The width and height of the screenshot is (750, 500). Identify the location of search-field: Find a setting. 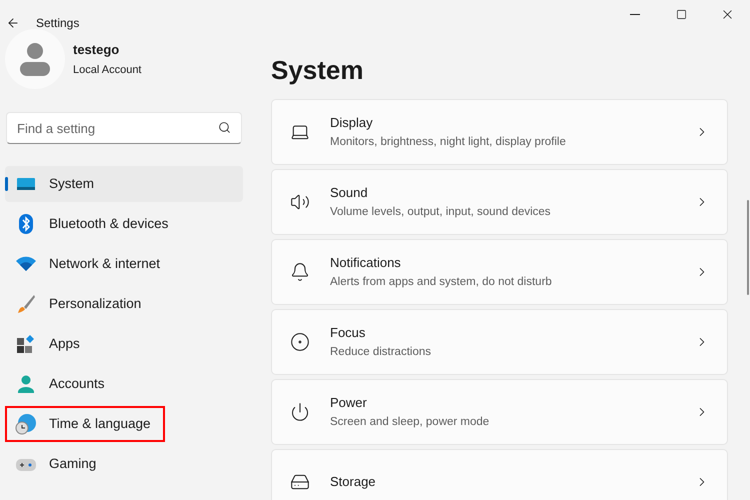
(124, 128).